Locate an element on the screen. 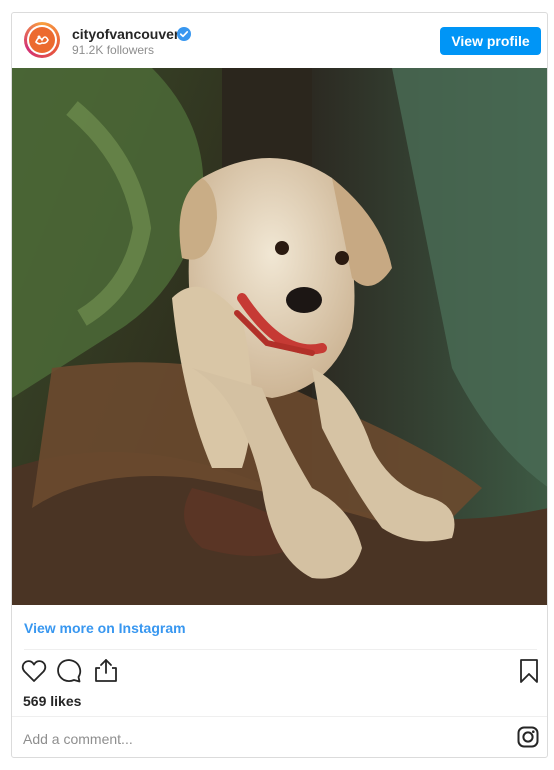 The height and width of the screenshot is (770, 554). share-icon is located at coordinates (106, 670).